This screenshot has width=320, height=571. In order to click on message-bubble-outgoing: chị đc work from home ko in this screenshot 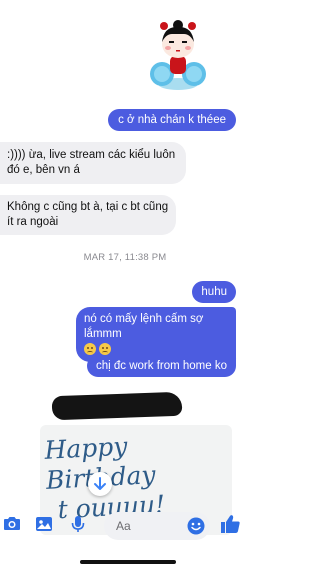, I will do `click(161, 366)`.